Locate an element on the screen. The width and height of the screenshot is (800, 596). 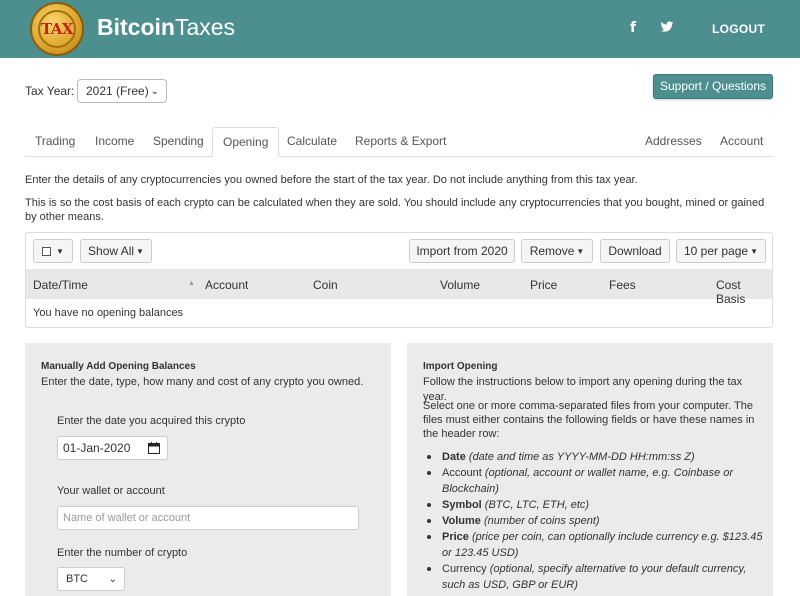
date-value: 01-Jan-2020 is located at coordinates (97, 448).